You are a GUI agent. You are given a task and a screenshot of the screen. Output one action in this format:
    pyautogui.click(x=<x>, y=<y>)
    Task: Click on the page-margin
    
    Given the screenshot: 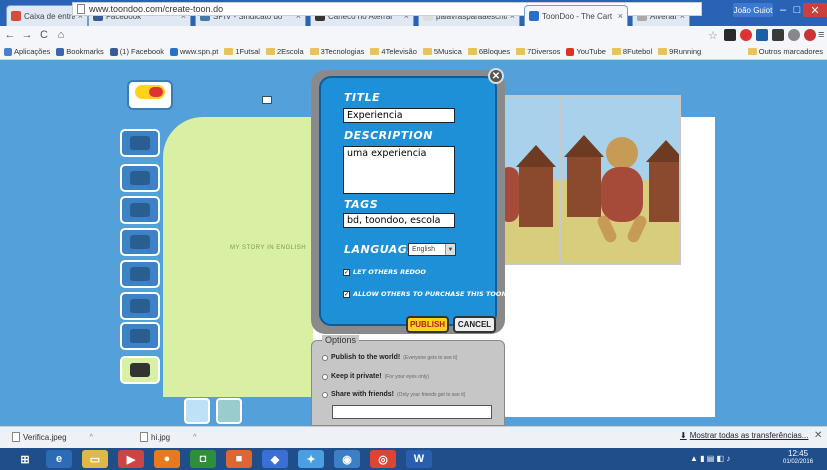 What is the action you would take?
    pyautogui.click(x=771, y=267)
    